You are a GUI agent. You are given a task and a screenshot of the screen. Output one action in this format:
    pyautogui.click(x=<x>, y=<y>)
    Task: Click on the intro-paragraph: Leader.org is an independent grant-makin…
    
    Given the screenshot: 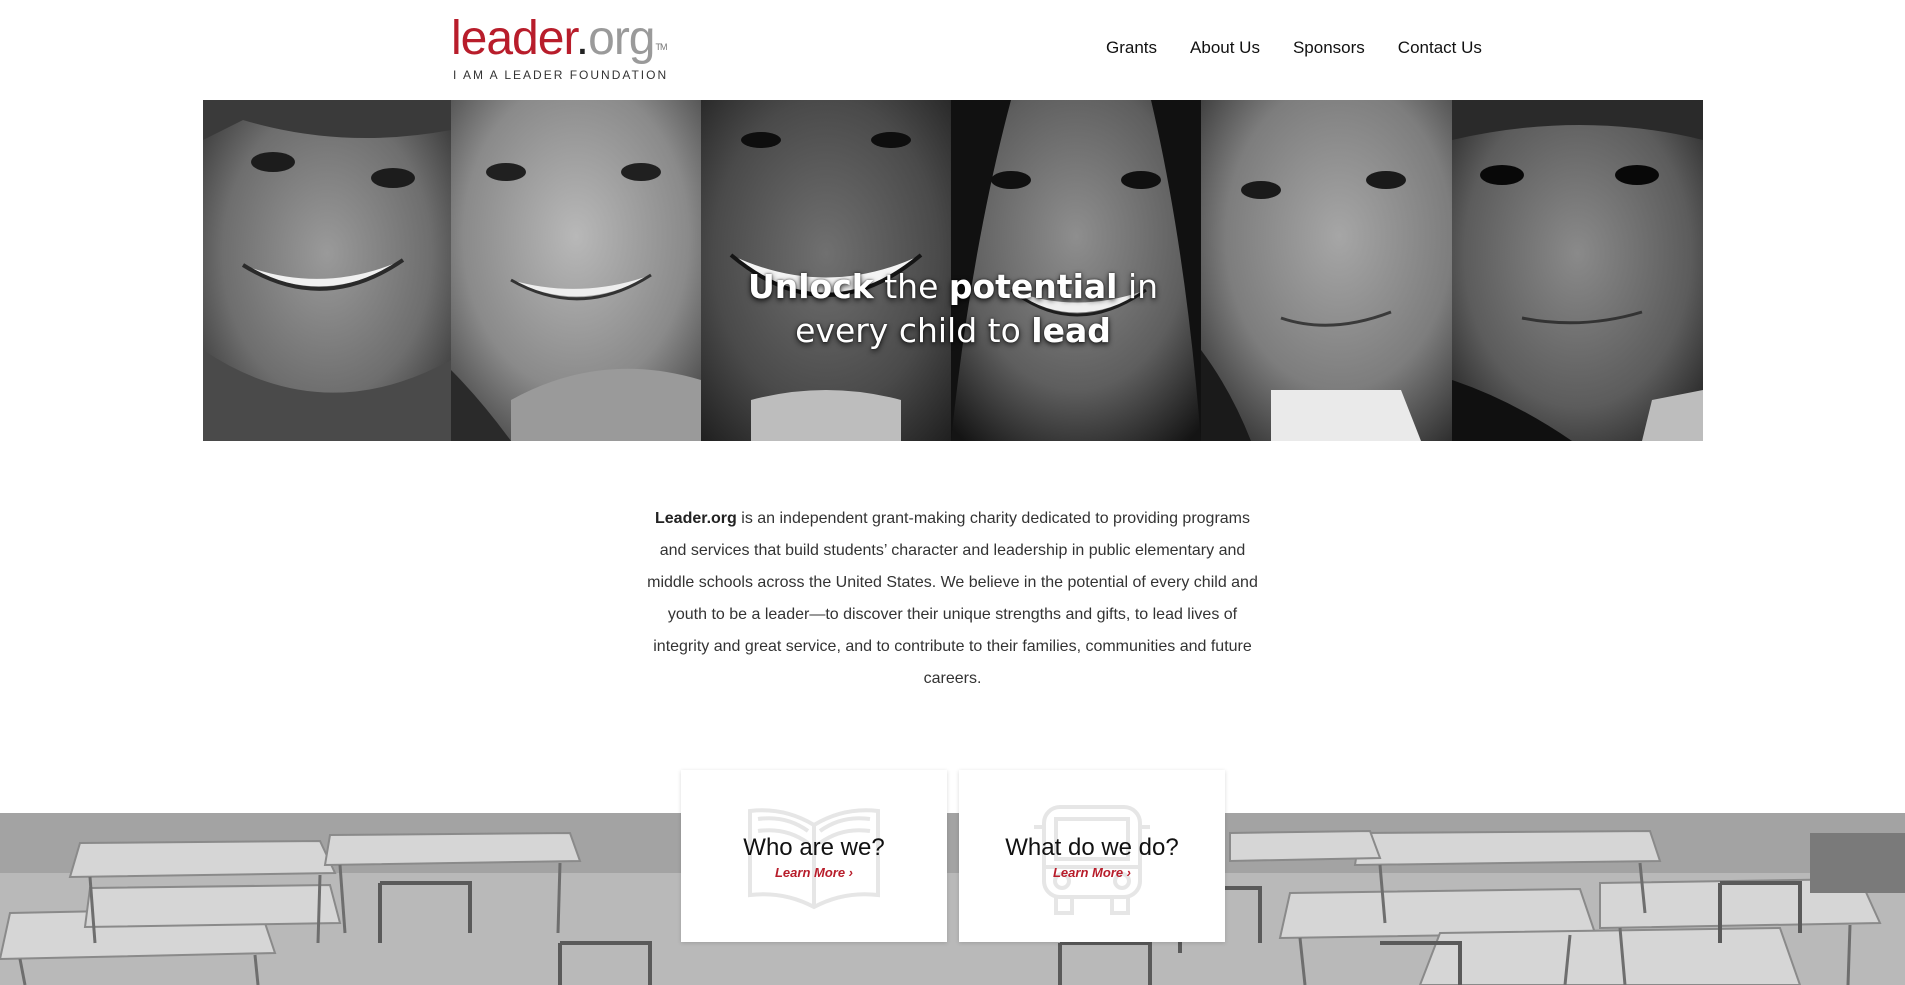 What is the action you would take?
    pyautogui.click(x=952, y=599)
    